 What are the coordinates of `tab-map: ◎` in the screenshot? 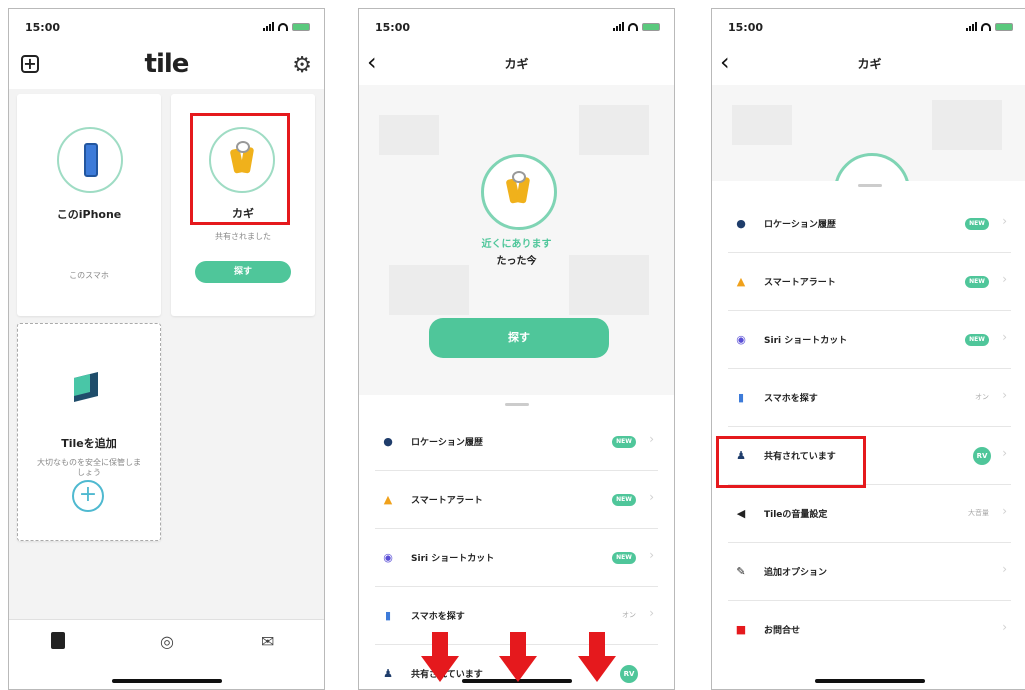 It's located at (167, 641).